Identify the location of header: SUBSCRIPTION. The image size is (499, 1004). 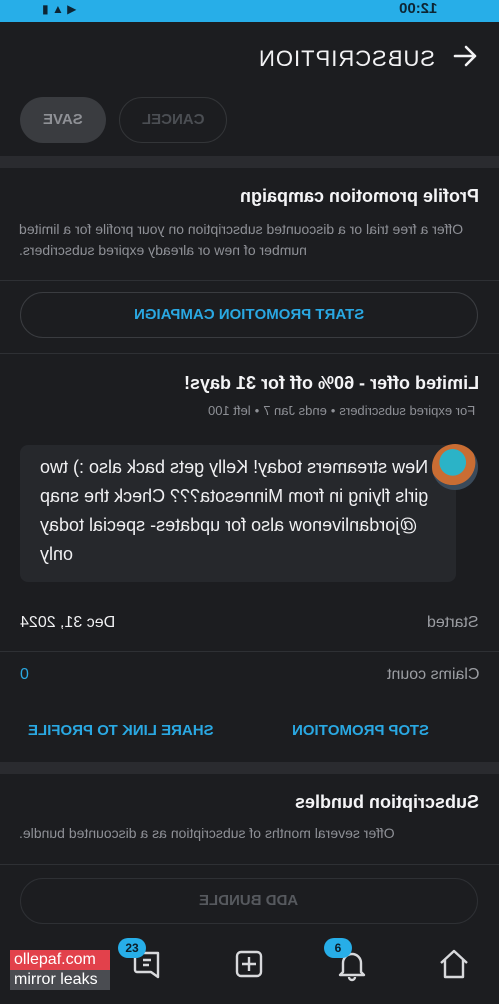
(249, 58).